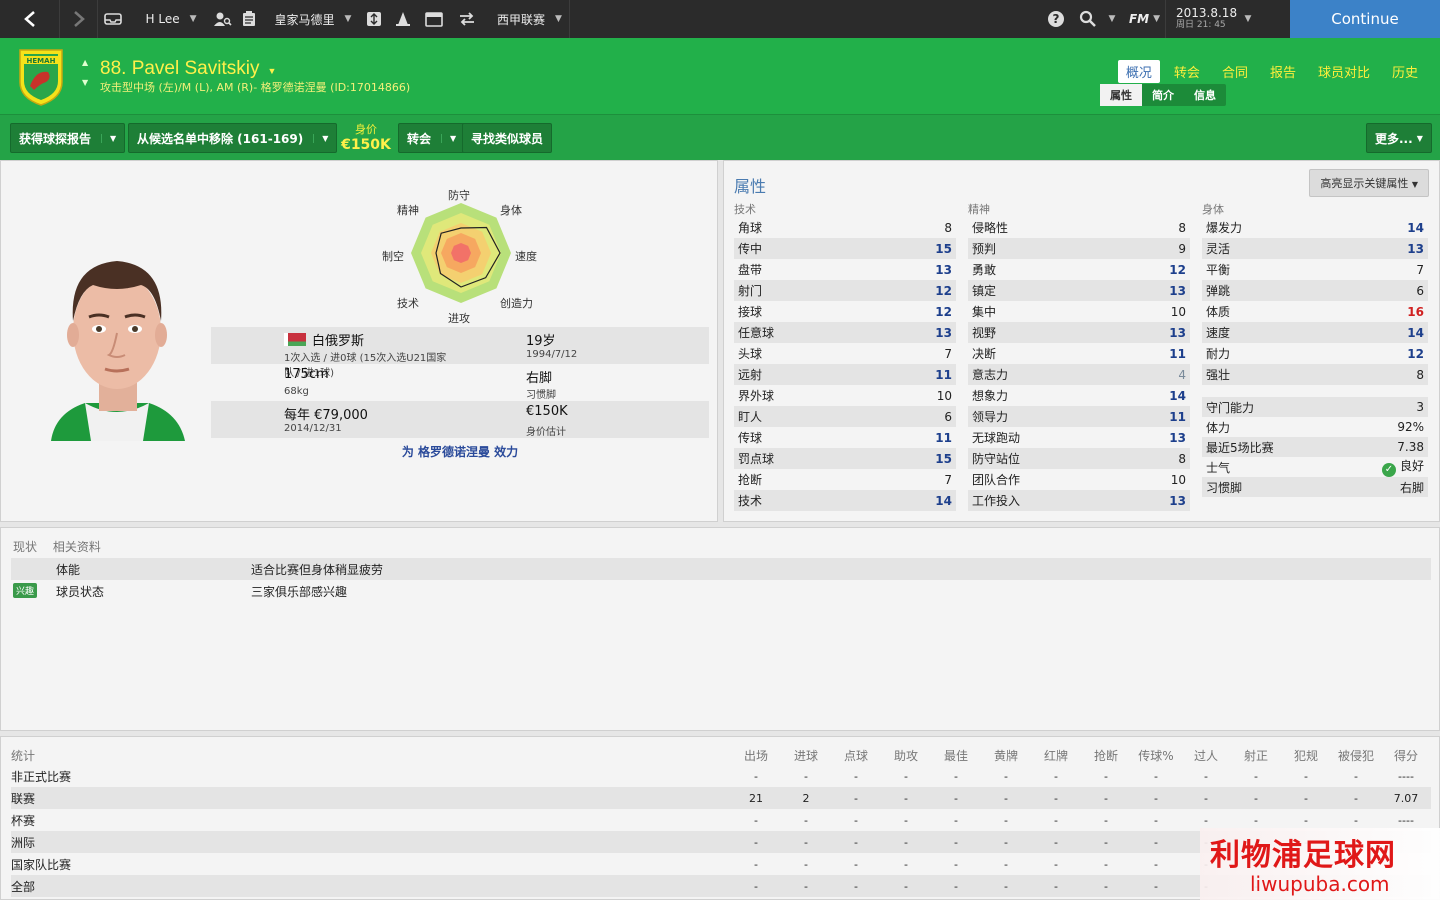 The image size is (1440, 900). I want to click on stats-column-header: 被侵犯, so click(1356, 755).